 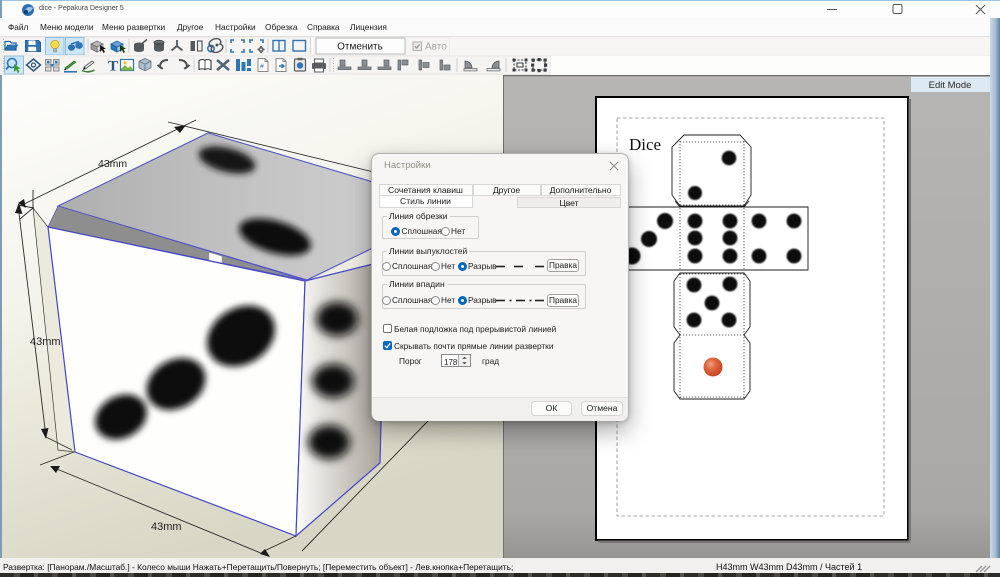 I want to click on svg-text: Авто, so click(x=436, y=47).